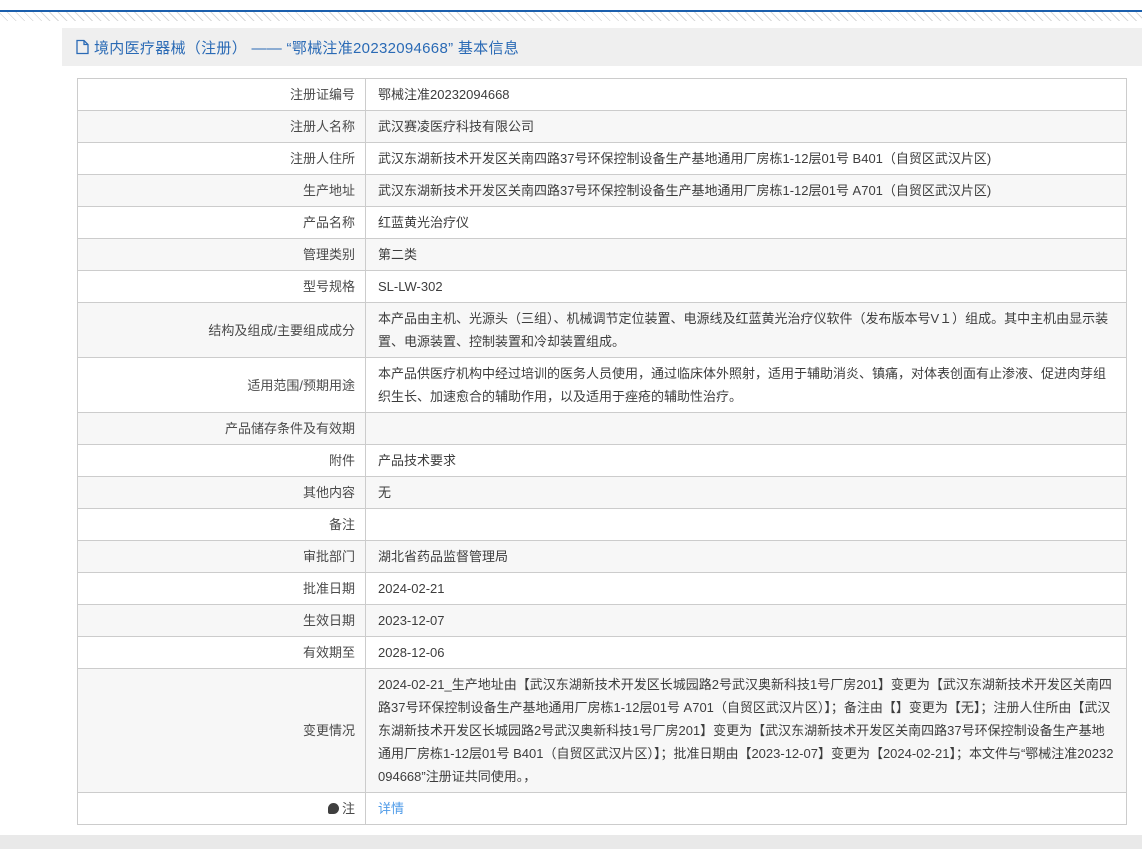 This screenshot has width=1142, height=849. Describe the element at coordinates (307, 48) in the screenshot. I see `page-title: 境内医疗器械（注册） —— “鄂械注准20232094668” 基本信息` at that location.